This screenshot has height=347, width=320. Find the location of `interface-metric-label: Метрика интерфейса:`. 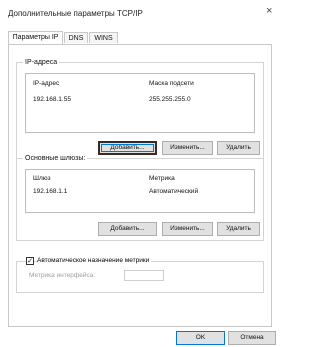

interface-metric-label: Метрика интерфейса: is located at coordinates (62, 275).